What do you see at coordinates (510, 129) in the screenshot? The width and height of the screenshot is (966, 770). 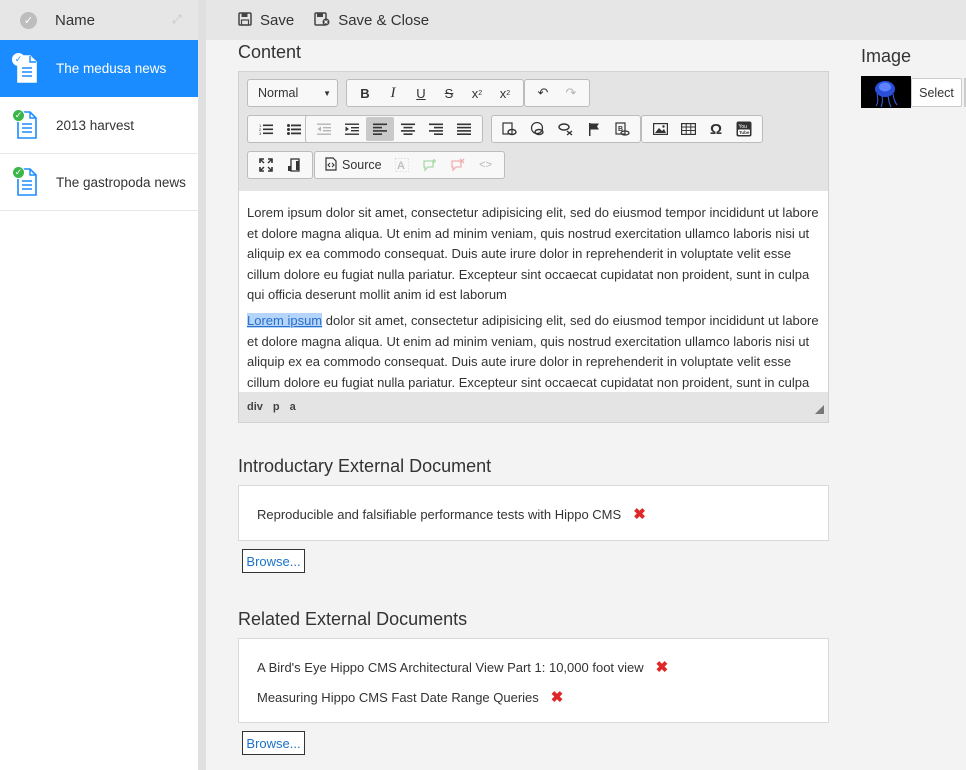 I see `link-icon` at bounding box center [510, 129].